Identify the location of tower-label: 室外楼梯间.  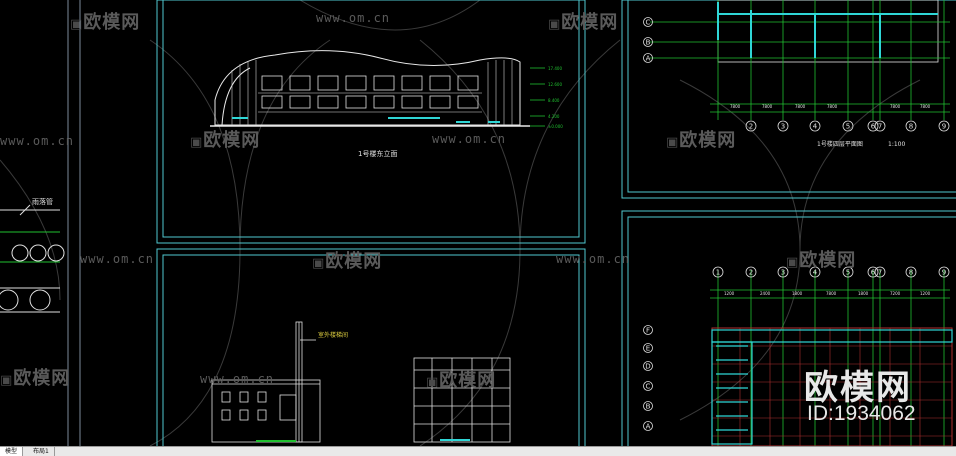
(333, 335).